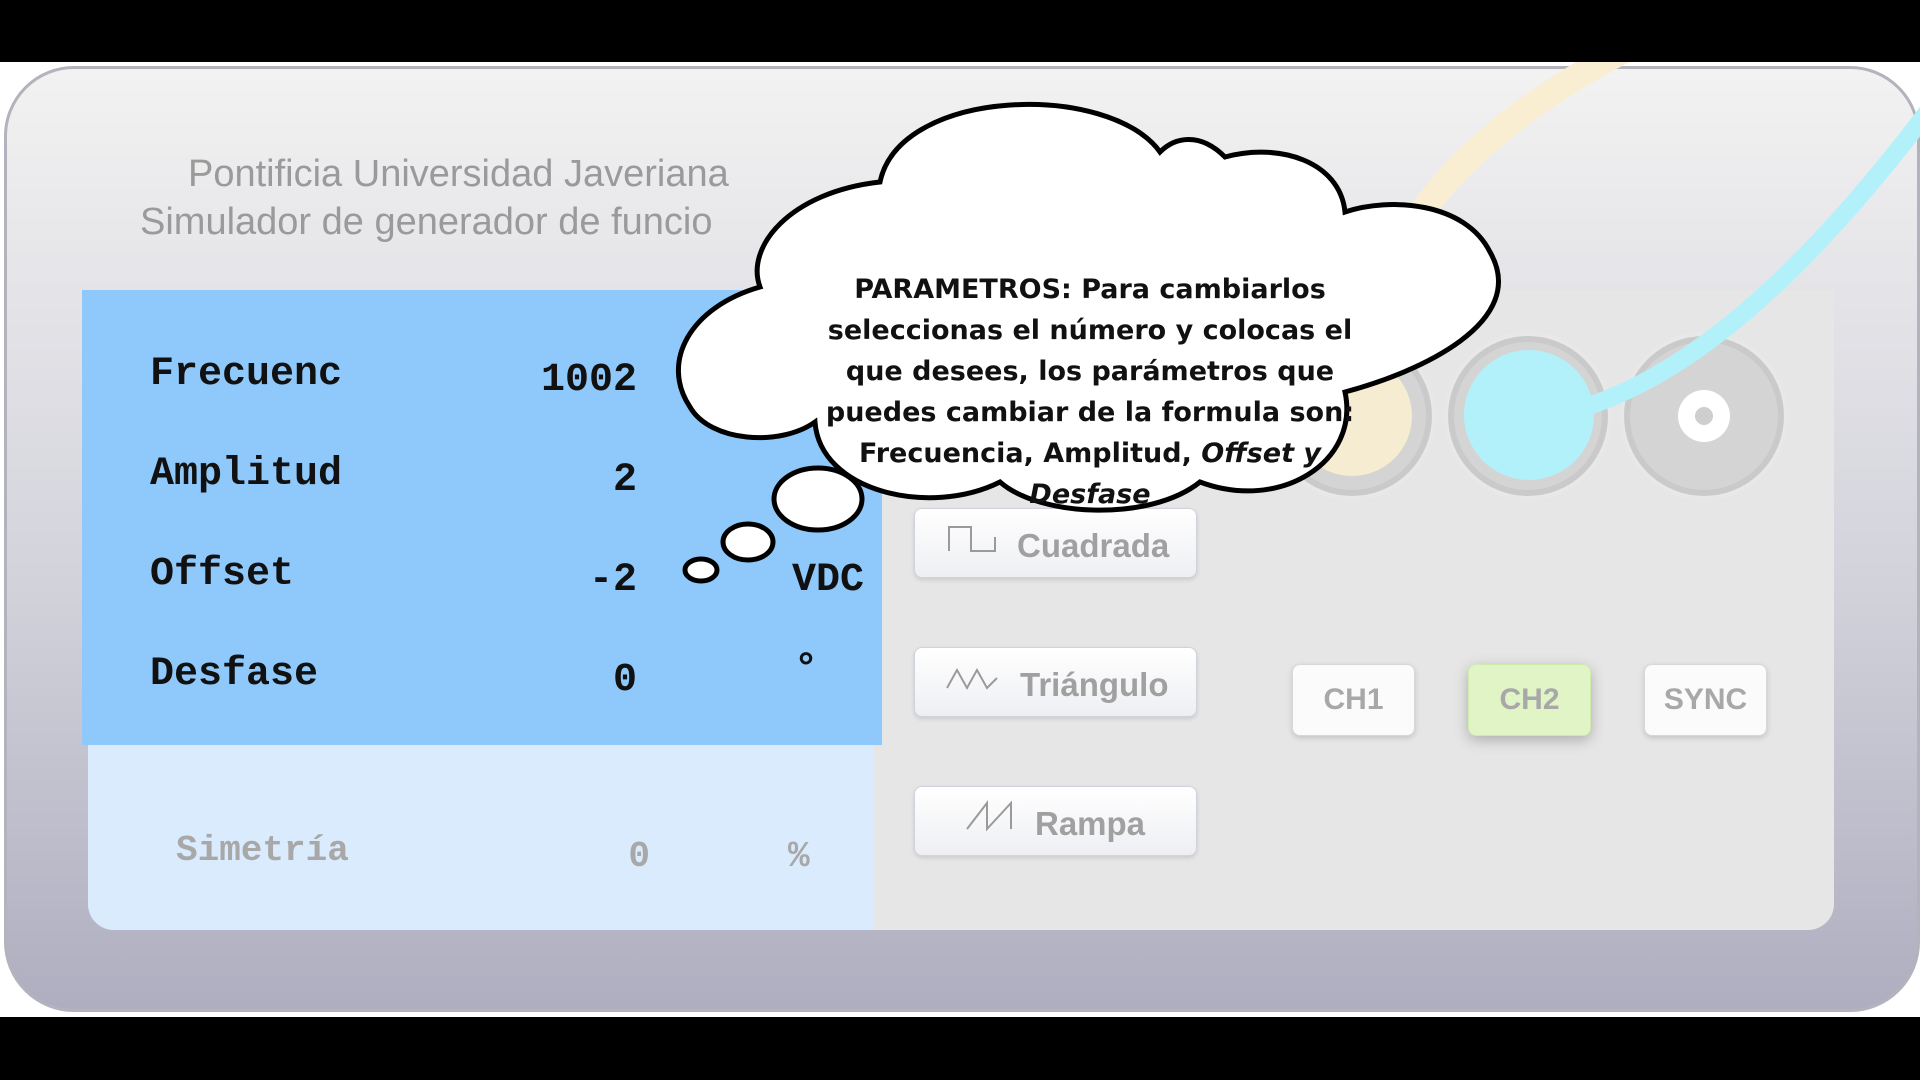  Describe the element at coordinates (1090, 494) in the screenshot. I see `tooltip-line: Desfase` at that location.